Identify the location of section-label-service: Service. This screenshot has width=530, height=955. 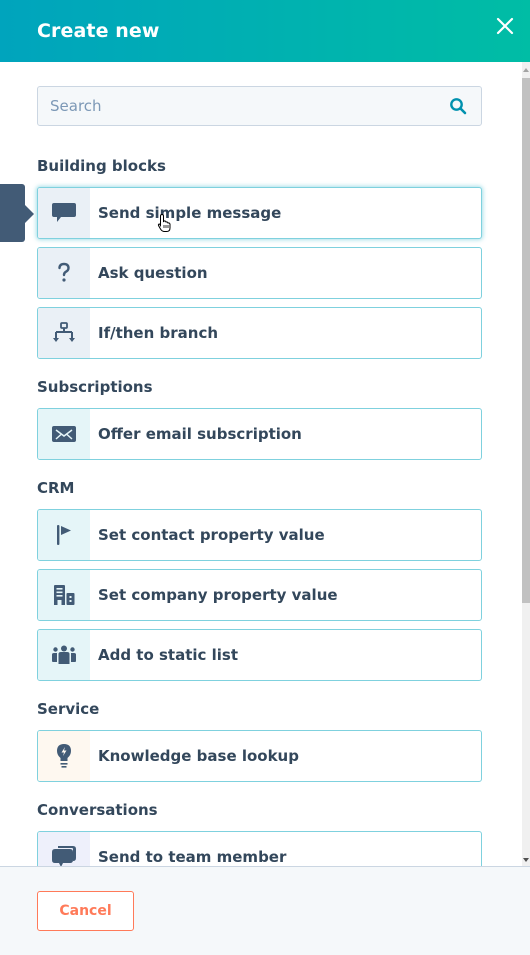
(68, 709).